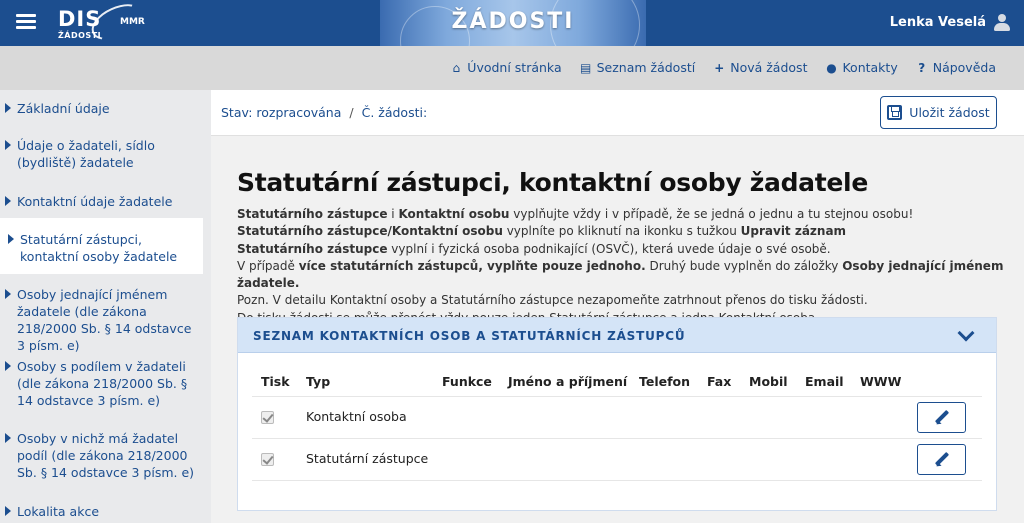  I want to click on column-header: Email, so click(824, 381).